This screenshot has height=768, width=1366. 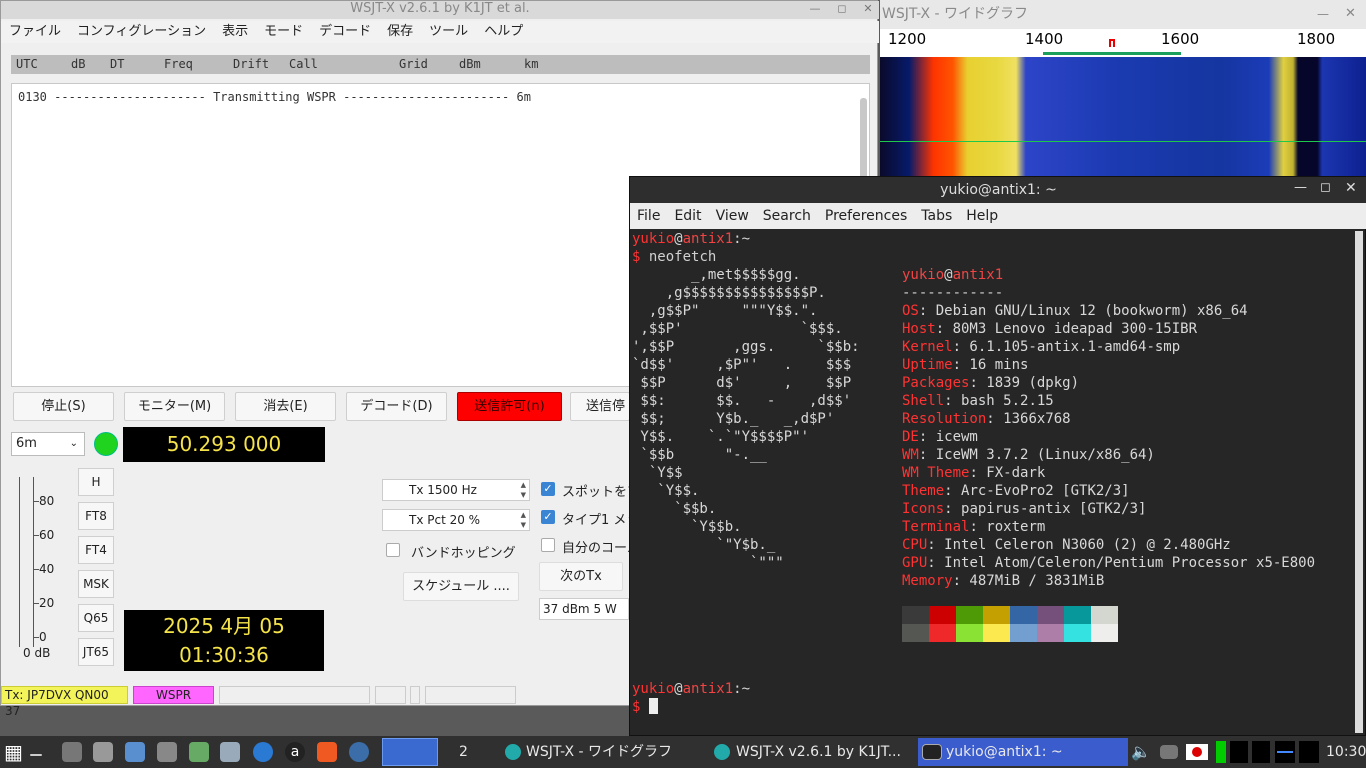 I want to click on info-value: : Debian GNU/Linux 12 (bookworm) x86_64, so click(x=1083, y=311).